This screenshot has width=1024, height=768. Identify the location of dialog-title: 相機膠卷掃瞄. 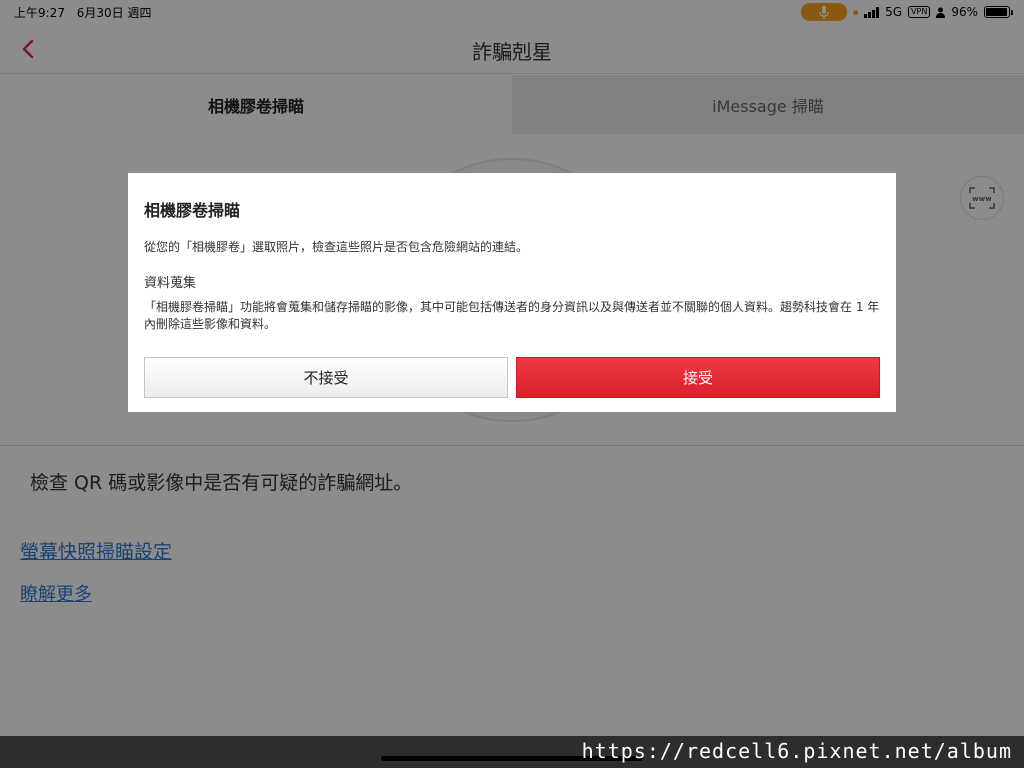
(192, 210).